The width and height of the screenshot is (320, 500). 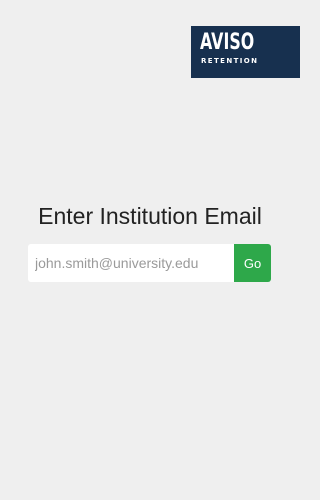 What do you see at coordinates (150, 216) in the screenshot?
I see `page-title: Enter Institution Email` at bounding box center [150, 216].